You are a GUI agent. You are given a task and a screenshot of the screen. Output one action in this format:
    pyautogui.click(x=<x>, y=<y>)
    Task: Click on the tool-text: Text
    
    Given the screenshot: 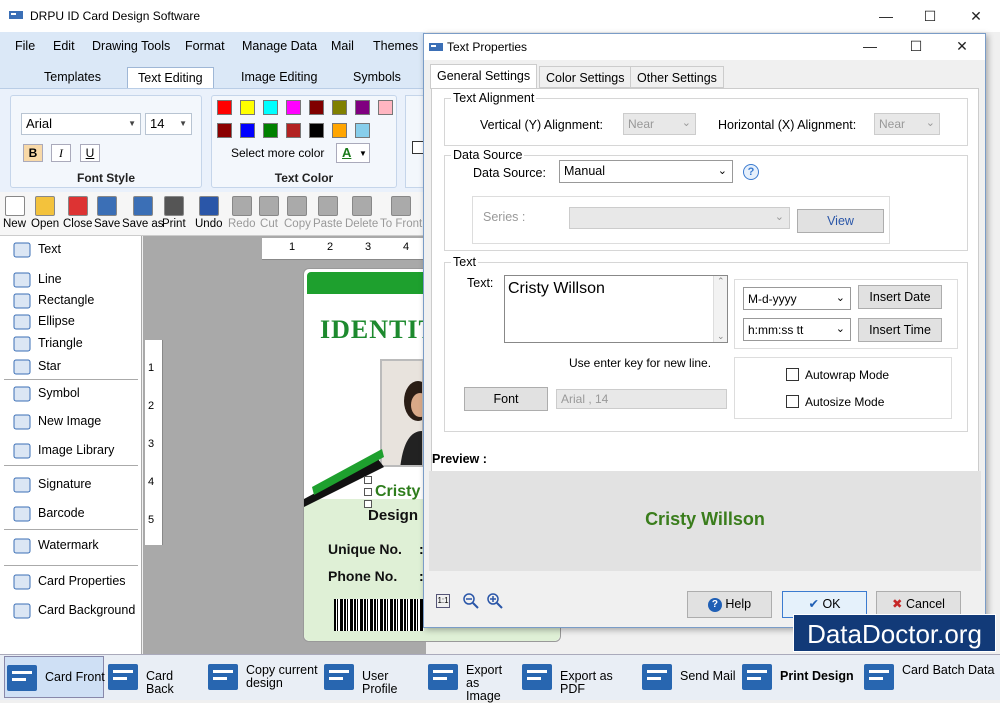 What is the action you would take?
    pyautogui.click(x=70, y=249)
    